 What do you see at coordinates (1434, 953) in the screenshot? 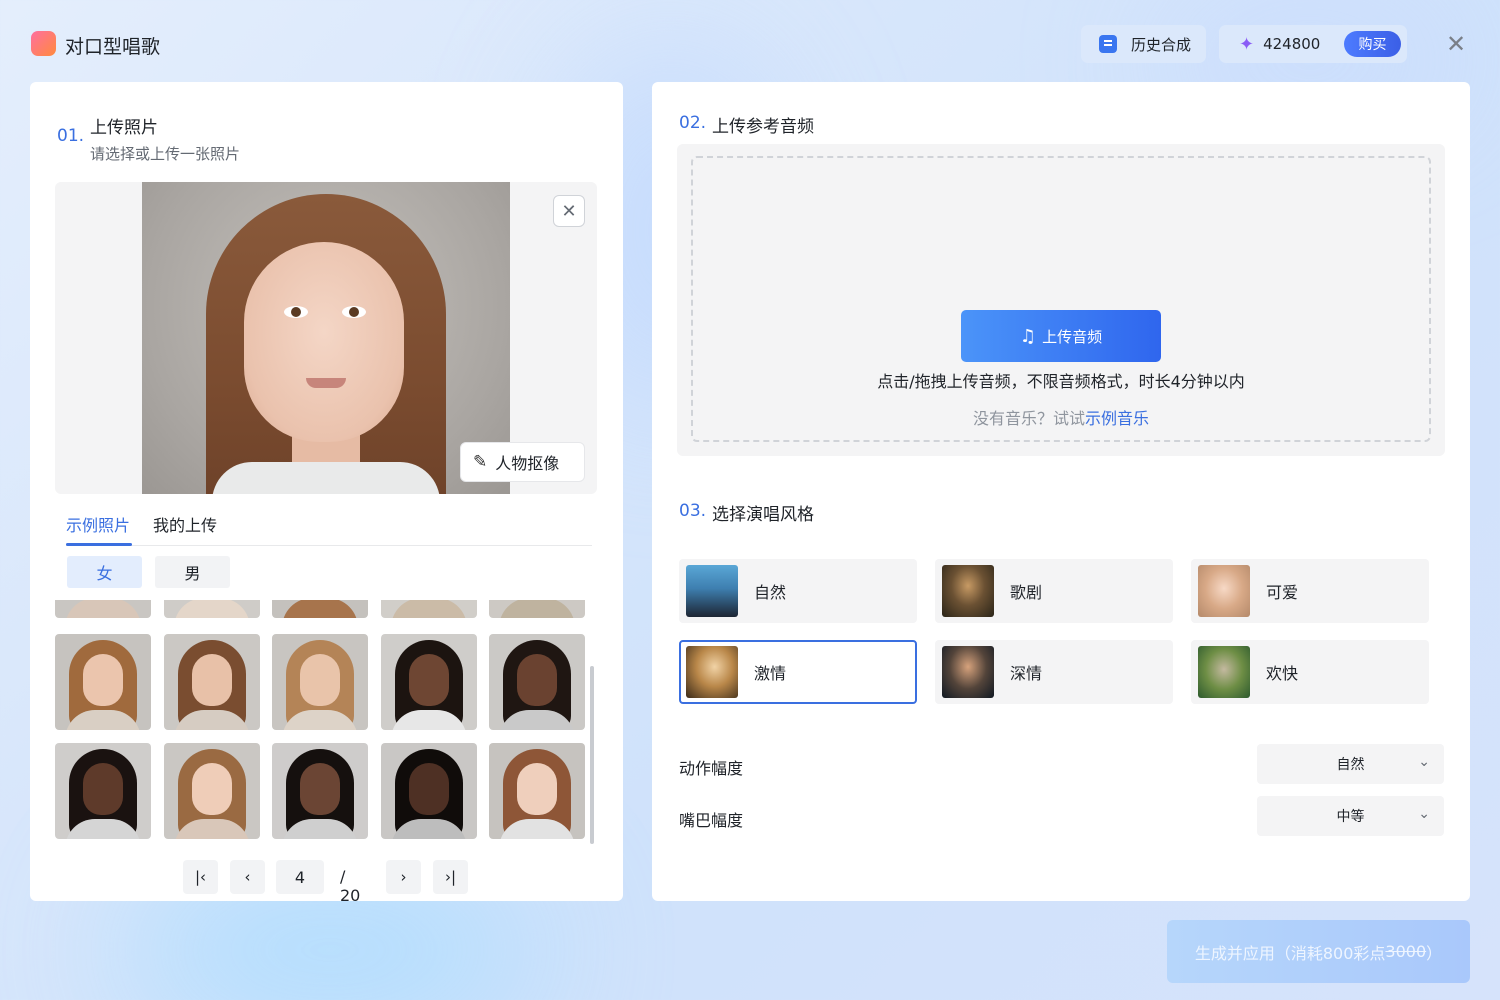
I see `generate-suffix: ）` at bounding box center [1434, 953].